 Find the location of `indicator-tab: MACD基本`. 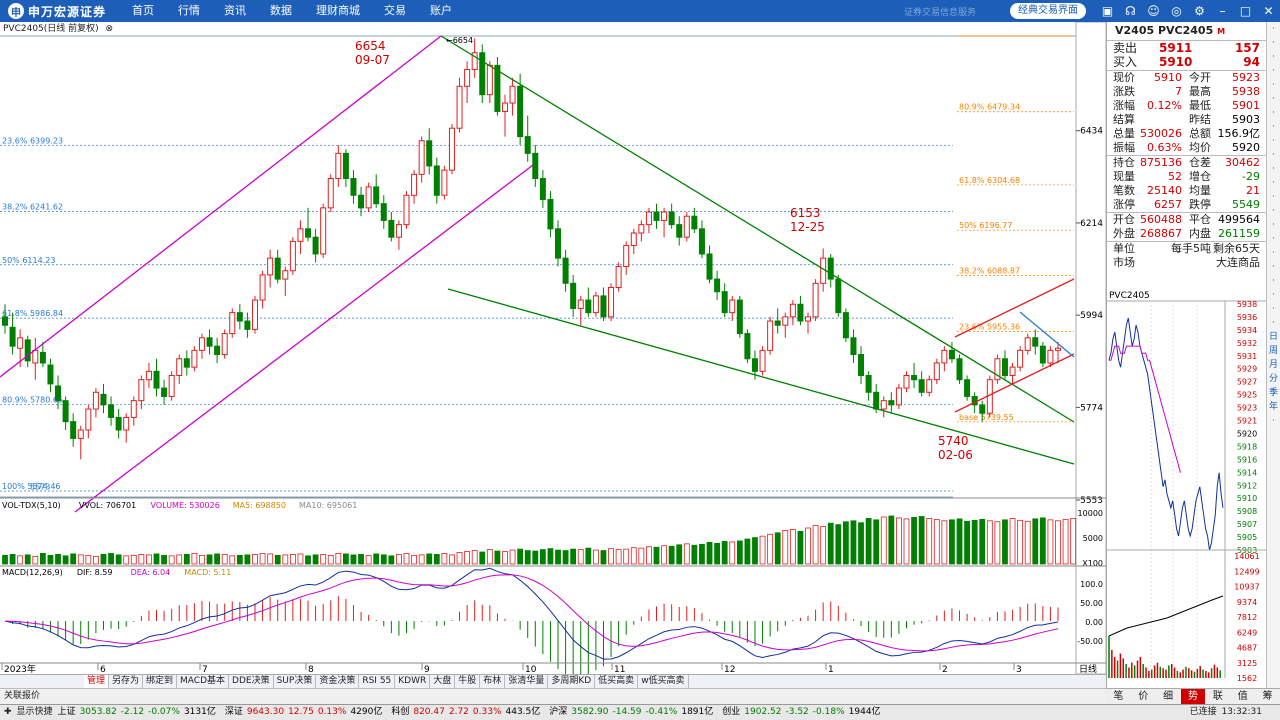

indicator-tab: MACD基本 is located at coordinates (203, 681).